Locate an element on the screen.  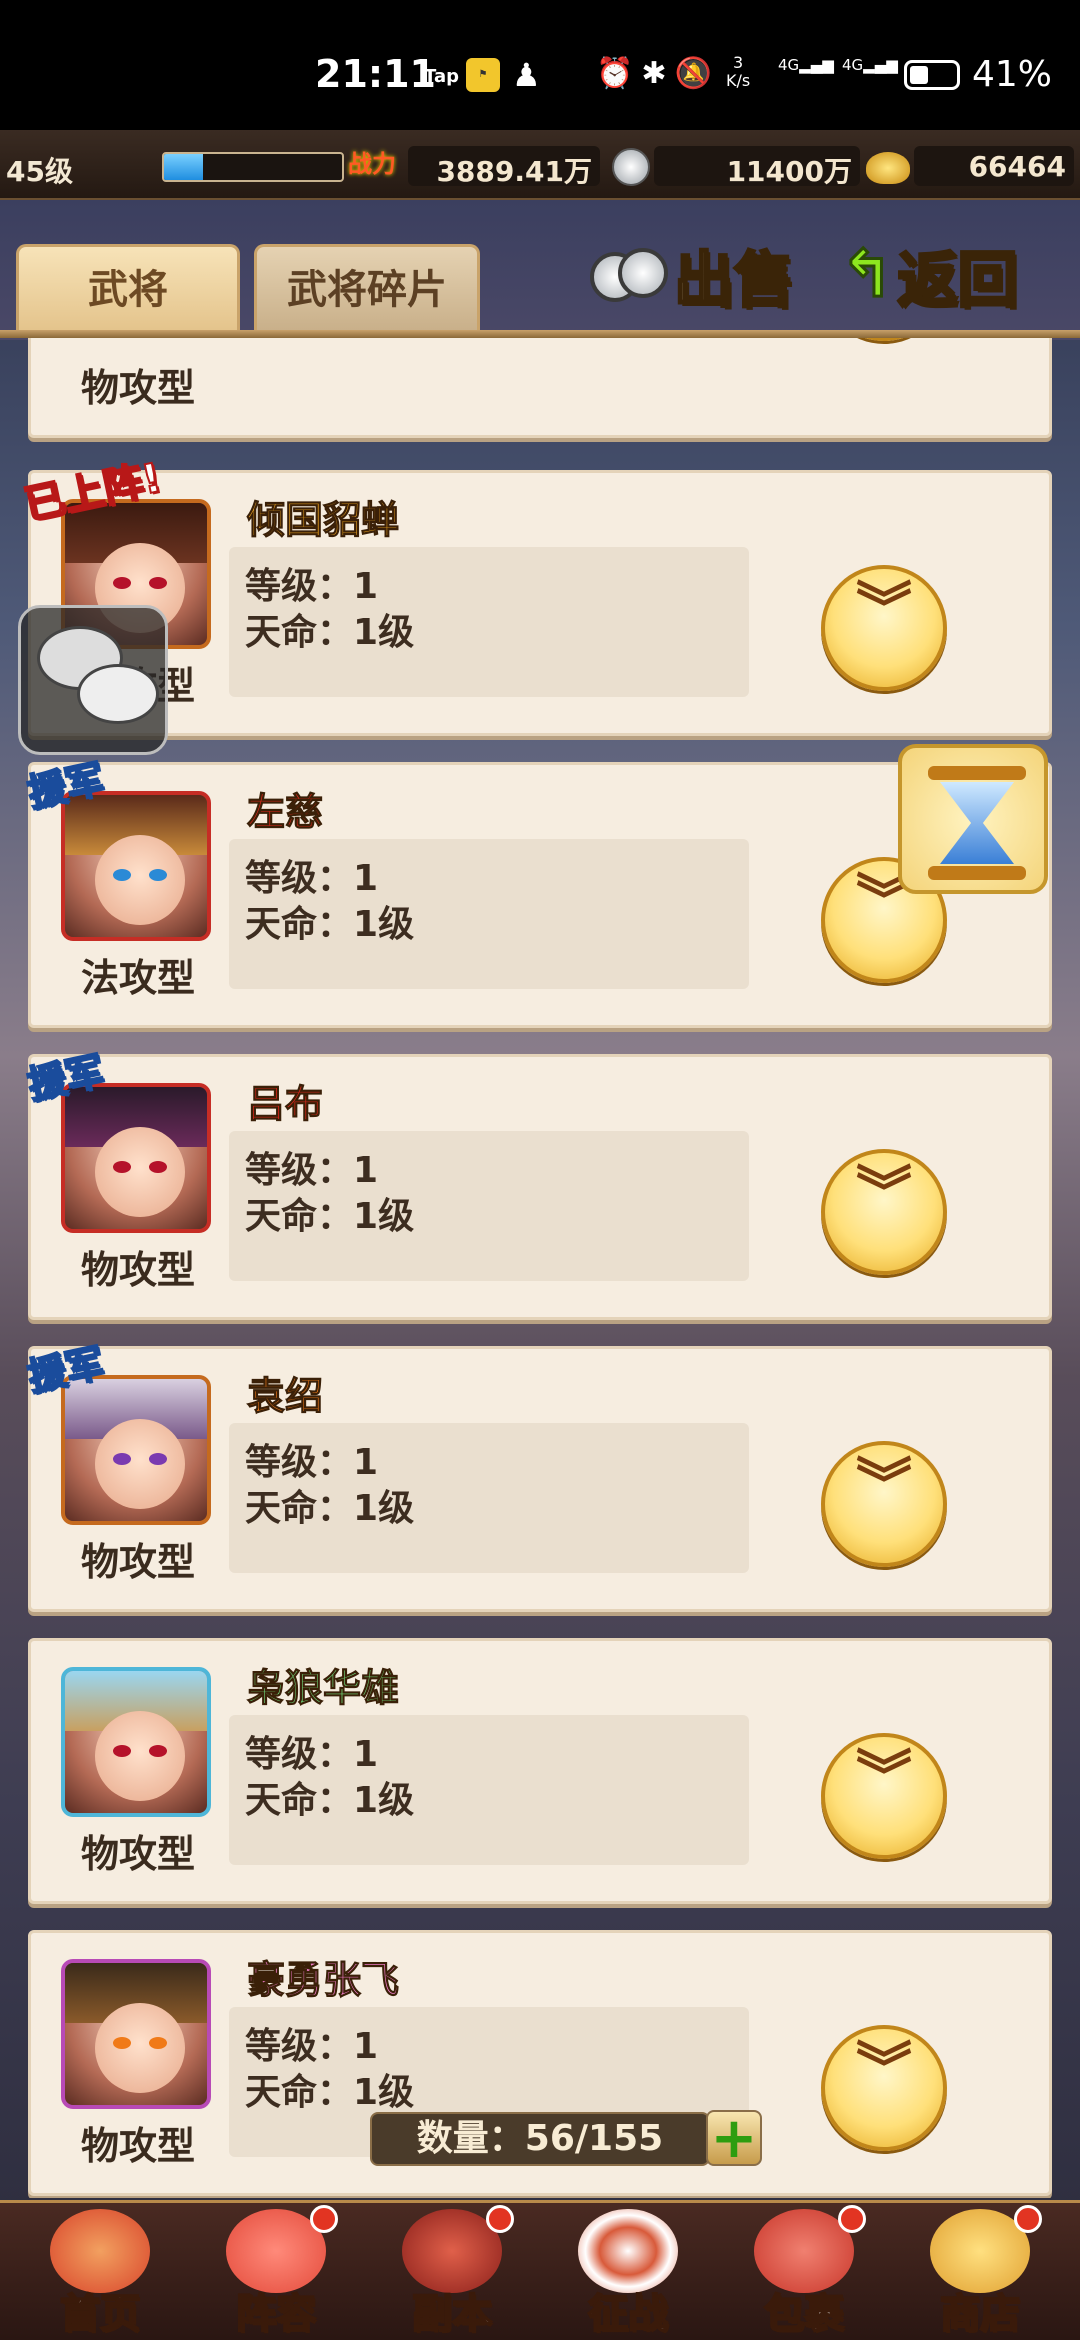
general-card: 物攻型 枭狼华雄 等级：1 天命：1级 ︾ is located at coordinates (540, 1771).